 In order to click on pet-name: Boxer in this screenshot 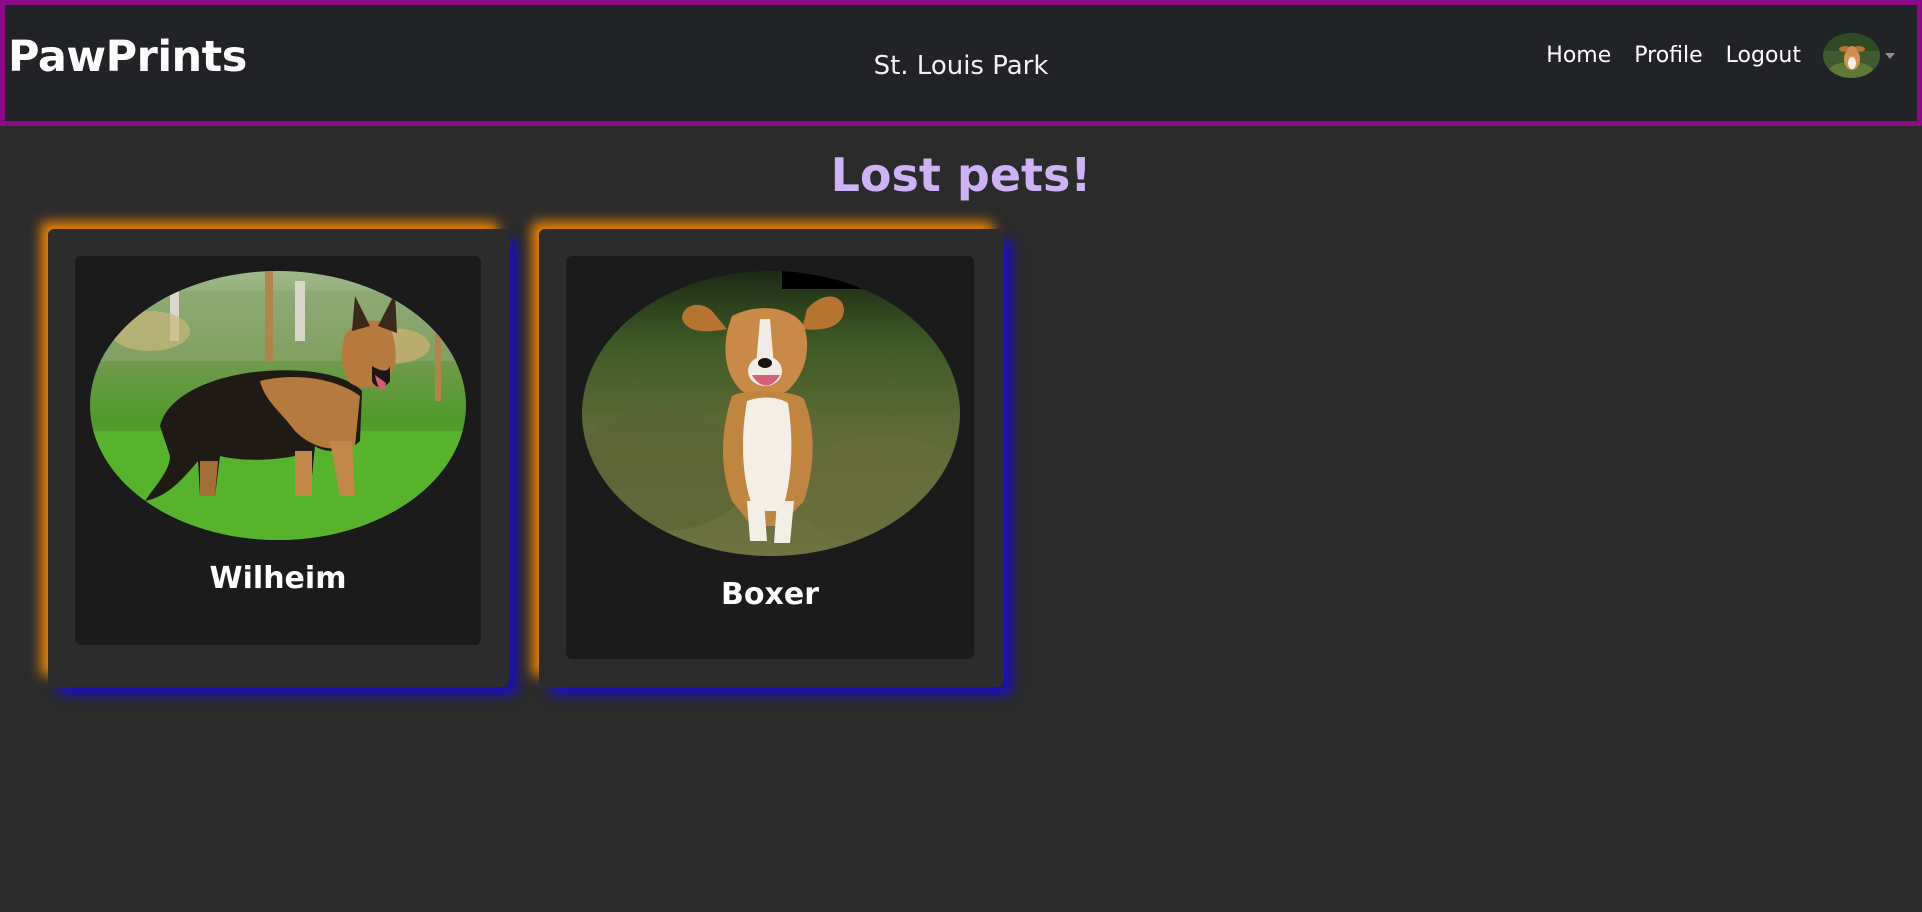, I will do `click(770, 594)`.